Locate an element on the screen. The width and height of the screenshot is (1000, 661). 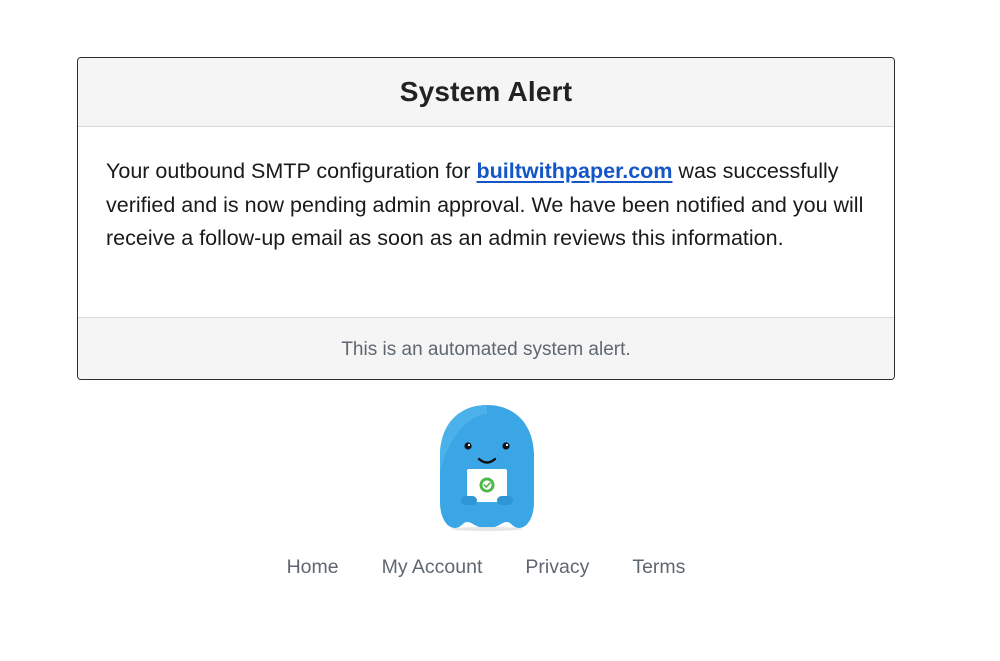
alert-message-prefix: Your outbound SMTP configuration for is located at coordinates (291, 171).